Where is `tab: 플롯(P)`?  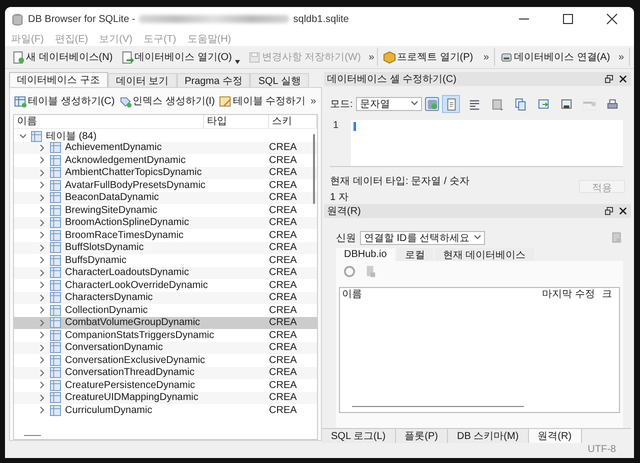
tab: 플롯(P) is located at coordinates (422, 436).